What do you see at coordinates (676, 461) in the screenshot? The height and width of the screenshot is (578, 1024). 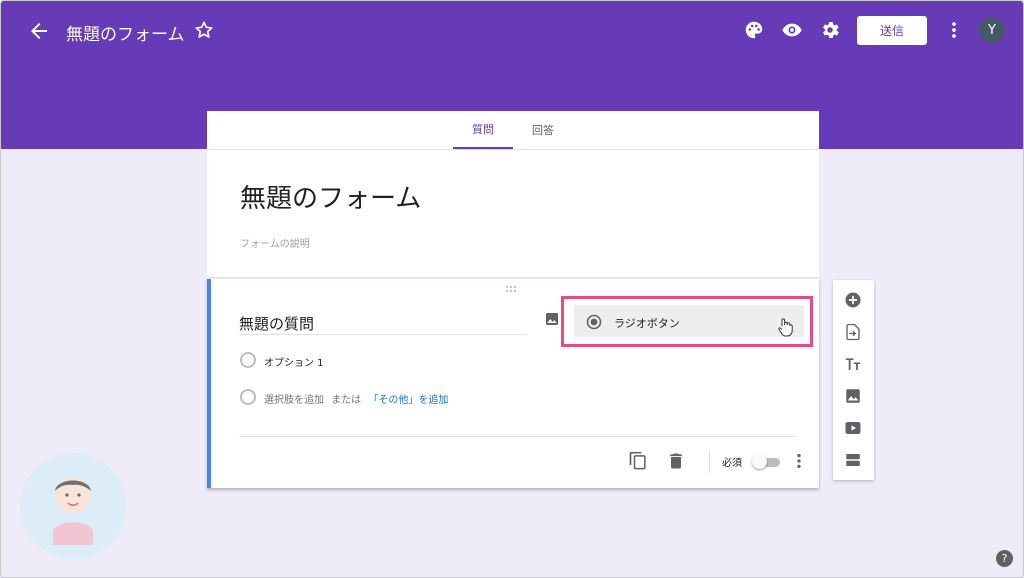 I see `trash-icon` at bounding box center [676, 461].